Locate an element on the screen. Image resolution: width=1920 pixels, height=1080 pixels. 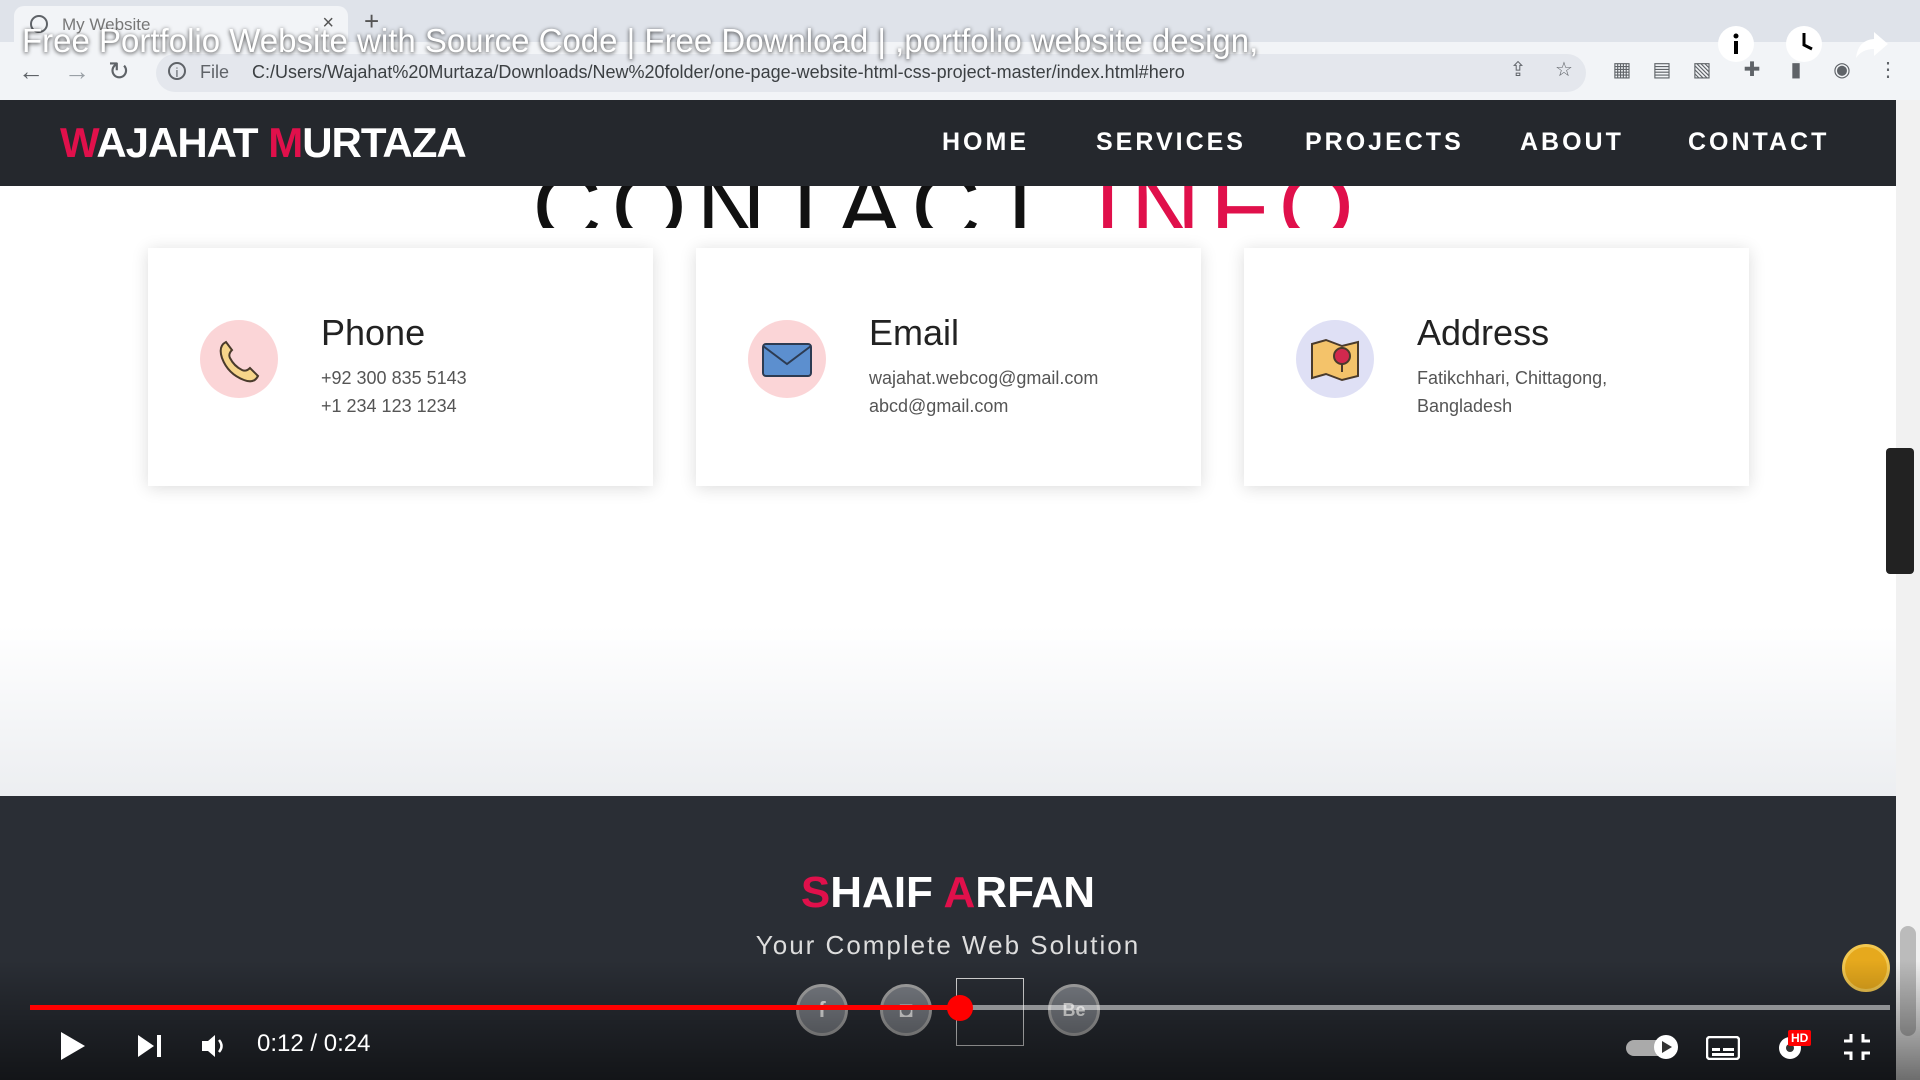
back-icon: ← is located at coordinates (31, 71).